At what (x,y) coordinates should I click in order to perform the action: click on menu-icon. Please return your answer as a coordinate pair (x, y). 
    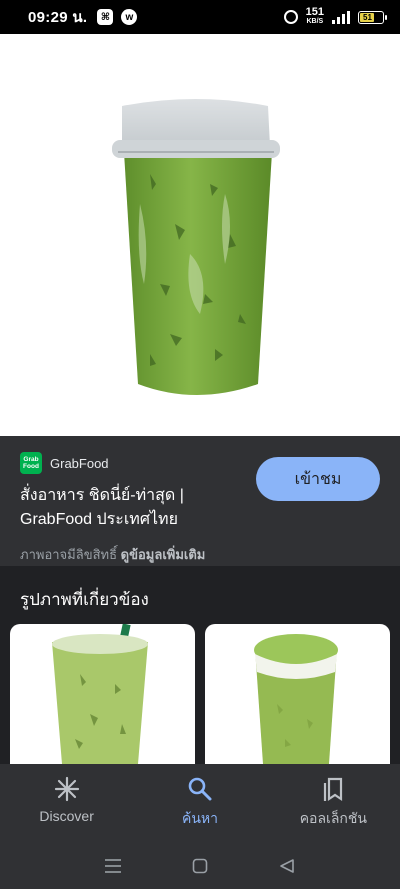
    Looking at the image, I should click on (113, 865).